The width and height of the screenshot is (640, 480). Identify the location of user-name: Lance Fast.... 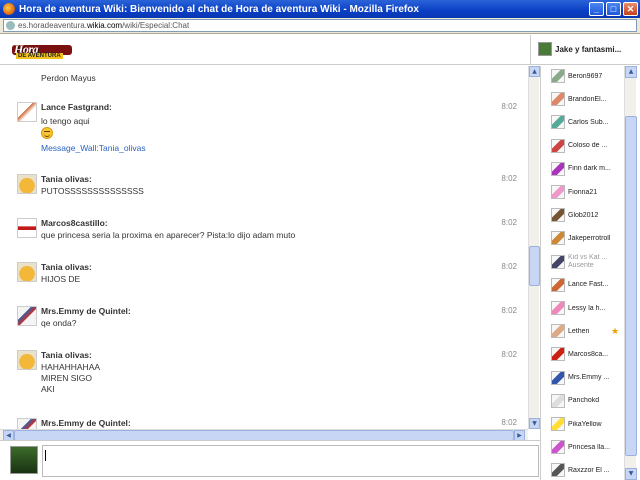
(588, 285).